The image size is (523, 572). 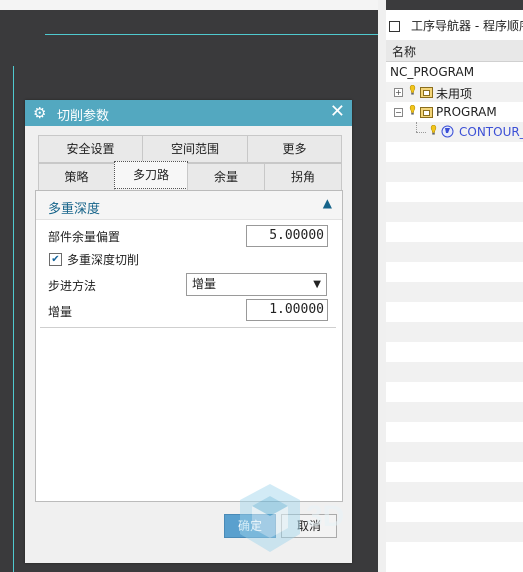 I want to click on tab-stock: 余量, so click(x=226, y=177).